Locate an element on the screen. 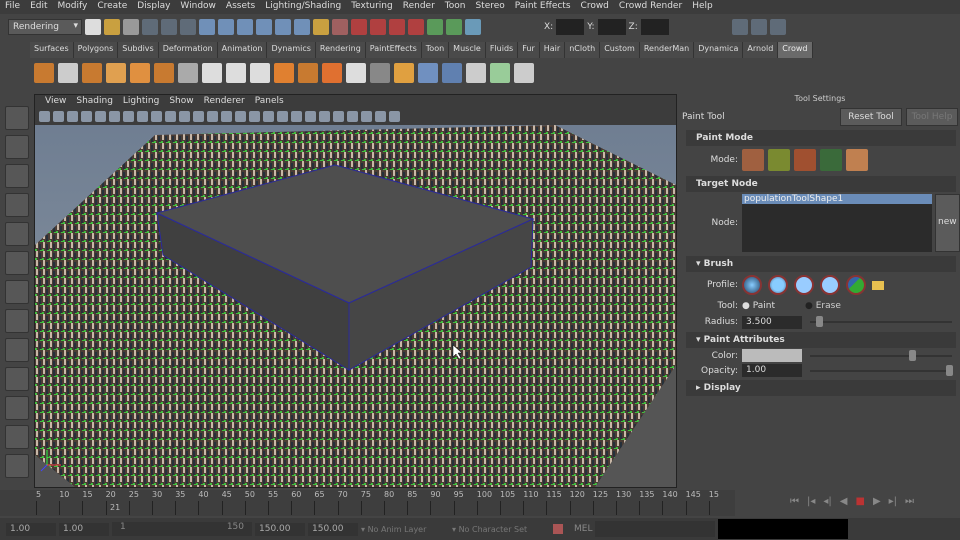  paint-mode-place-icon is located at coordinates (753, 160).